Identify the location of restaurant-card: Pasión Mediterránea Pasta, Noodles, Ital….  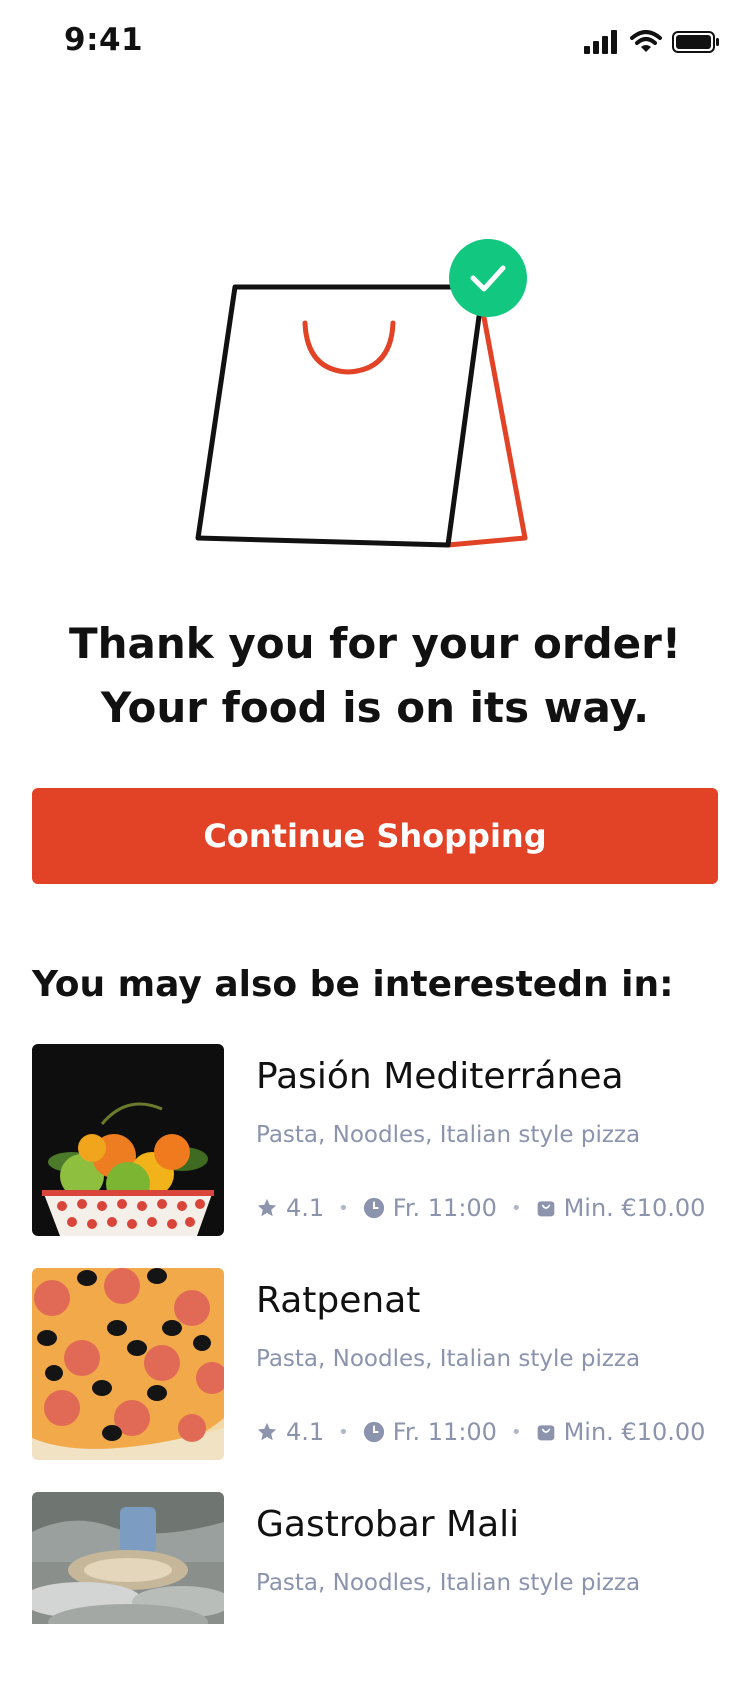
(377, 1140).